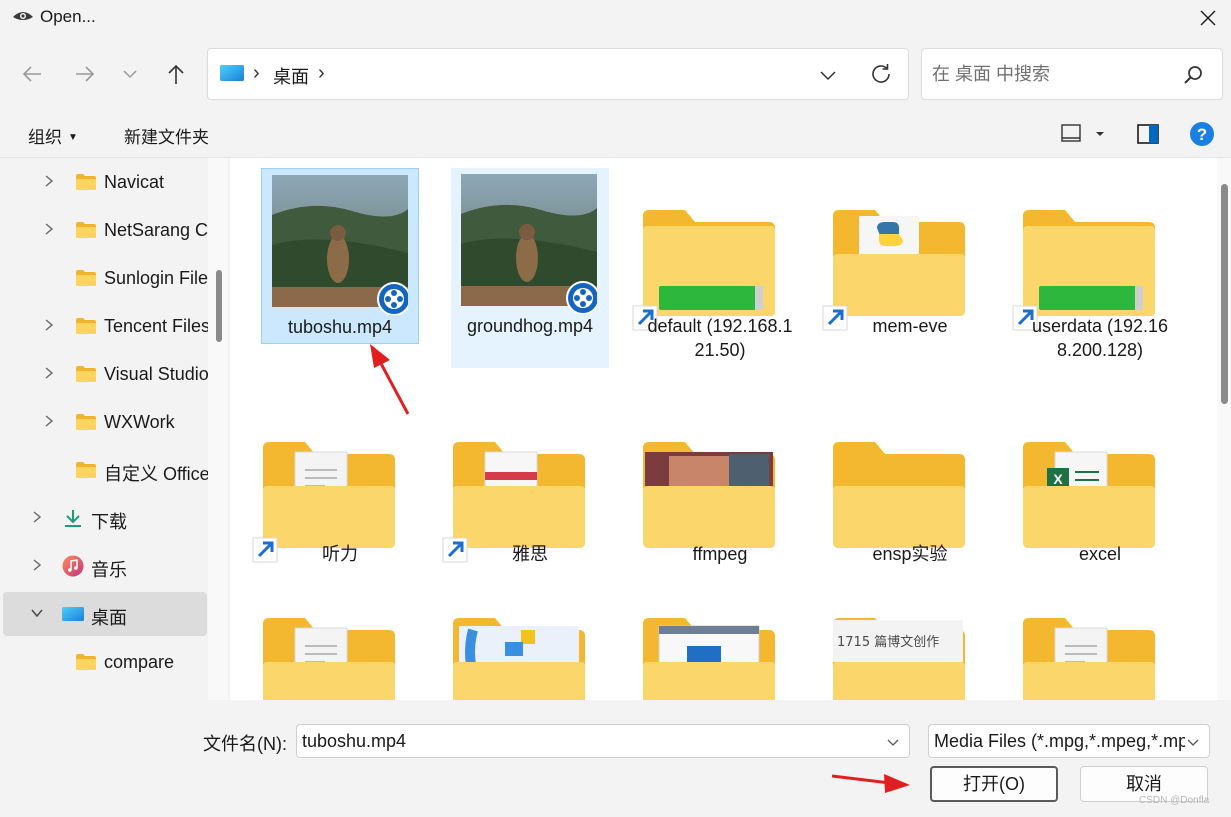  Describe the element at coordinates (1193, 75) in the screenshot. I see `search-icon` at that location.